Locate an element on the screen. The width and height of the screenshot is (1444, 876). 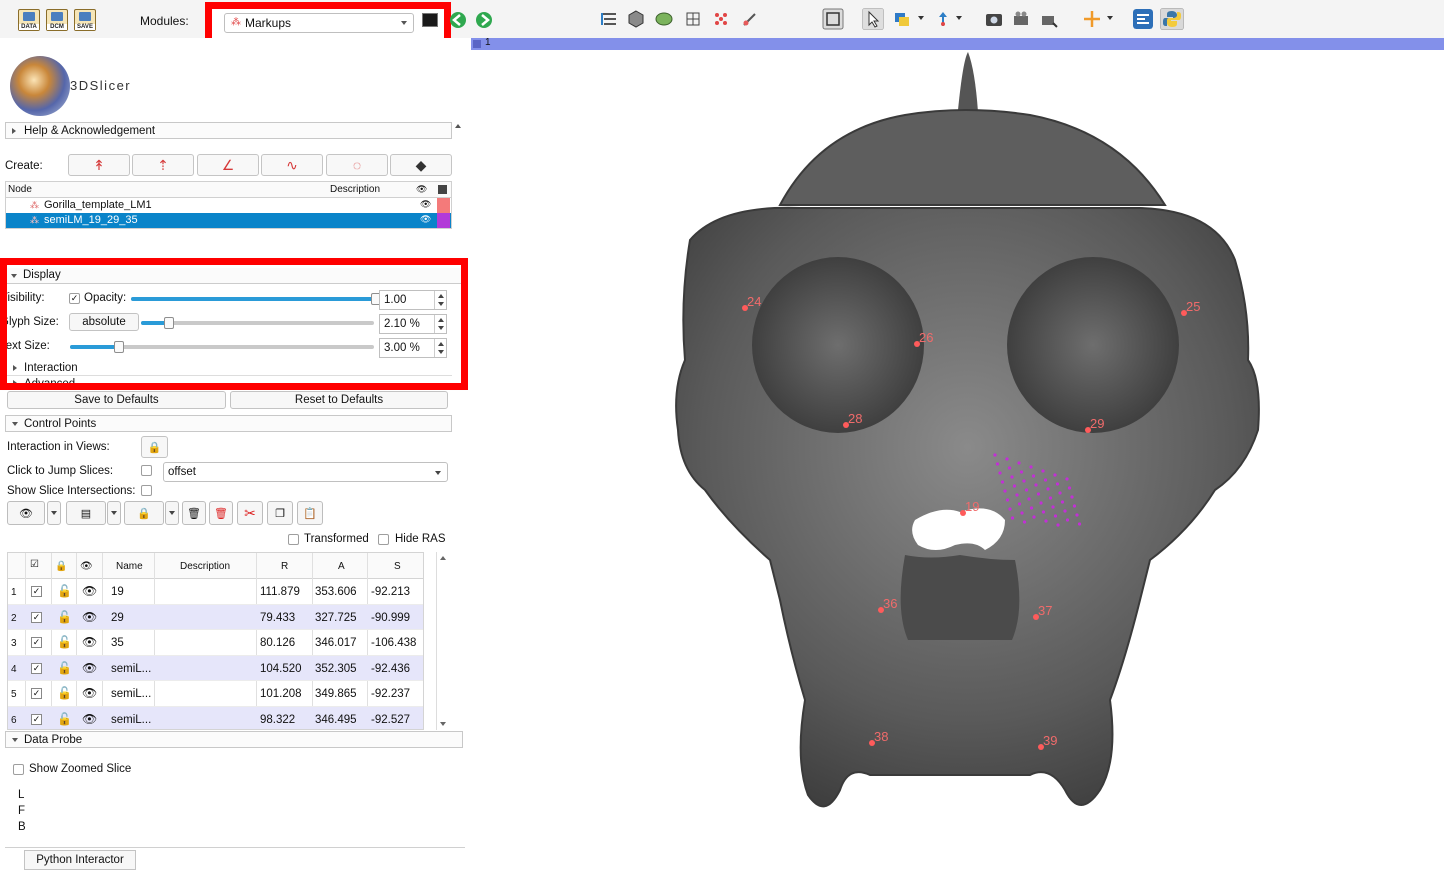
display-section-header: Display is located at coordinates (234, 276).